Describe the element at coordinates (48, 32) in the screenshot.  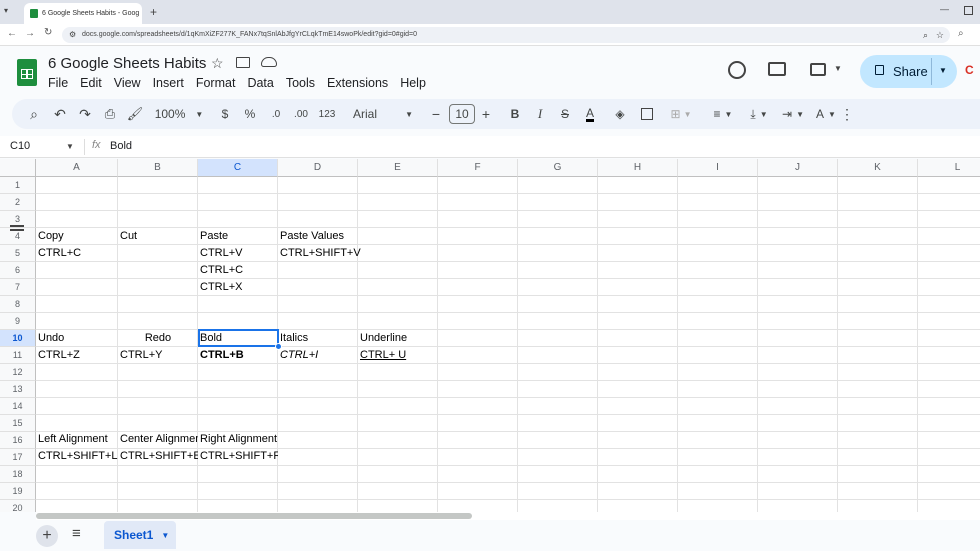
I see `reload-icon: ↻` at that location.